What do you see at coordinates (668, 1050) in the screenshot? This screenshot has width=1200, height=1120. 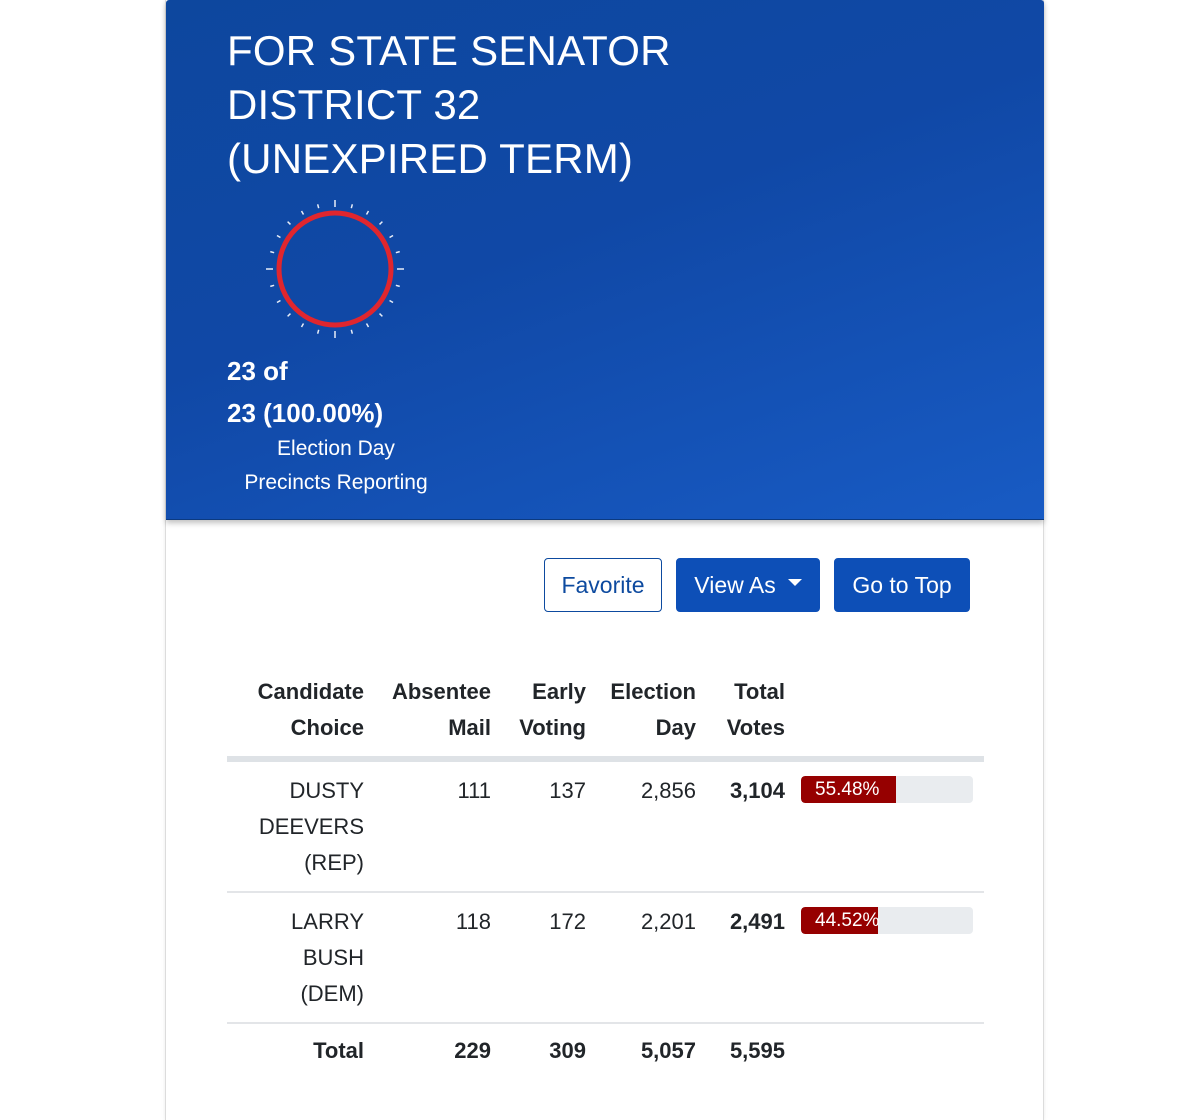 I see `totals-election-day: 5,057` at bounding box center [668, 1050].